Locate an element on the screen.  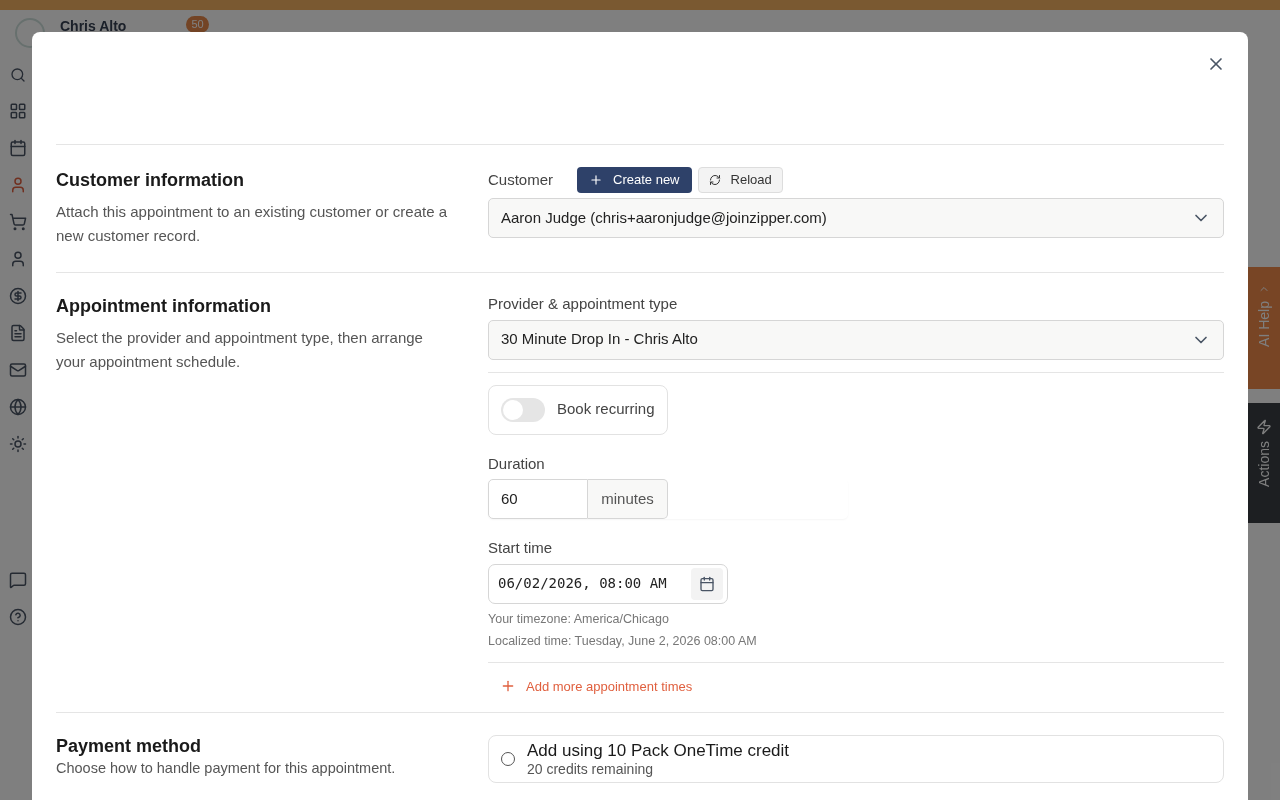
chat-icon is located at coordinates (18, 580).